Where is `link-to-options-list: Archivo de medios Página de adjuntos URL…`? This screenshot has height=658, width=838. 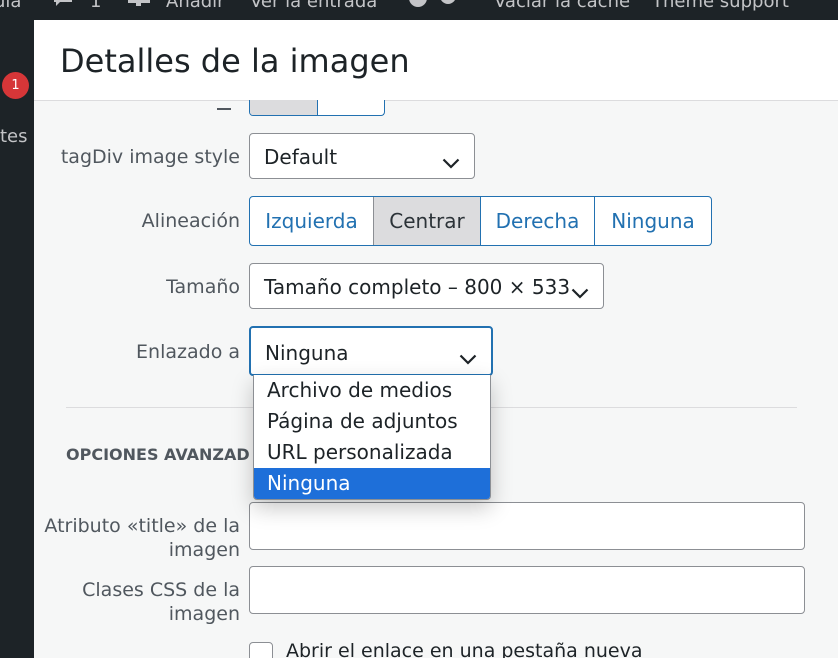
link-to-options-list: Archivo de medios Página de adjuntos URL… is located at coordinates (372, 437).